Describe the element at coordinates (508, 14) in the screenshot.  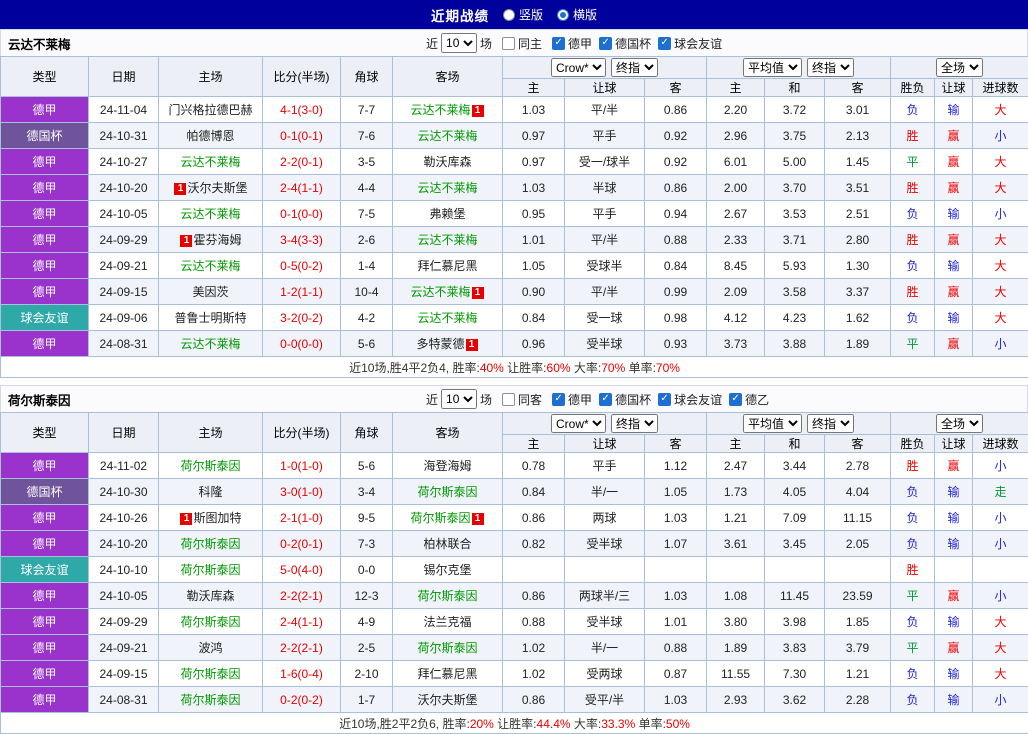
I see `radio-unselected-icon` at that location.